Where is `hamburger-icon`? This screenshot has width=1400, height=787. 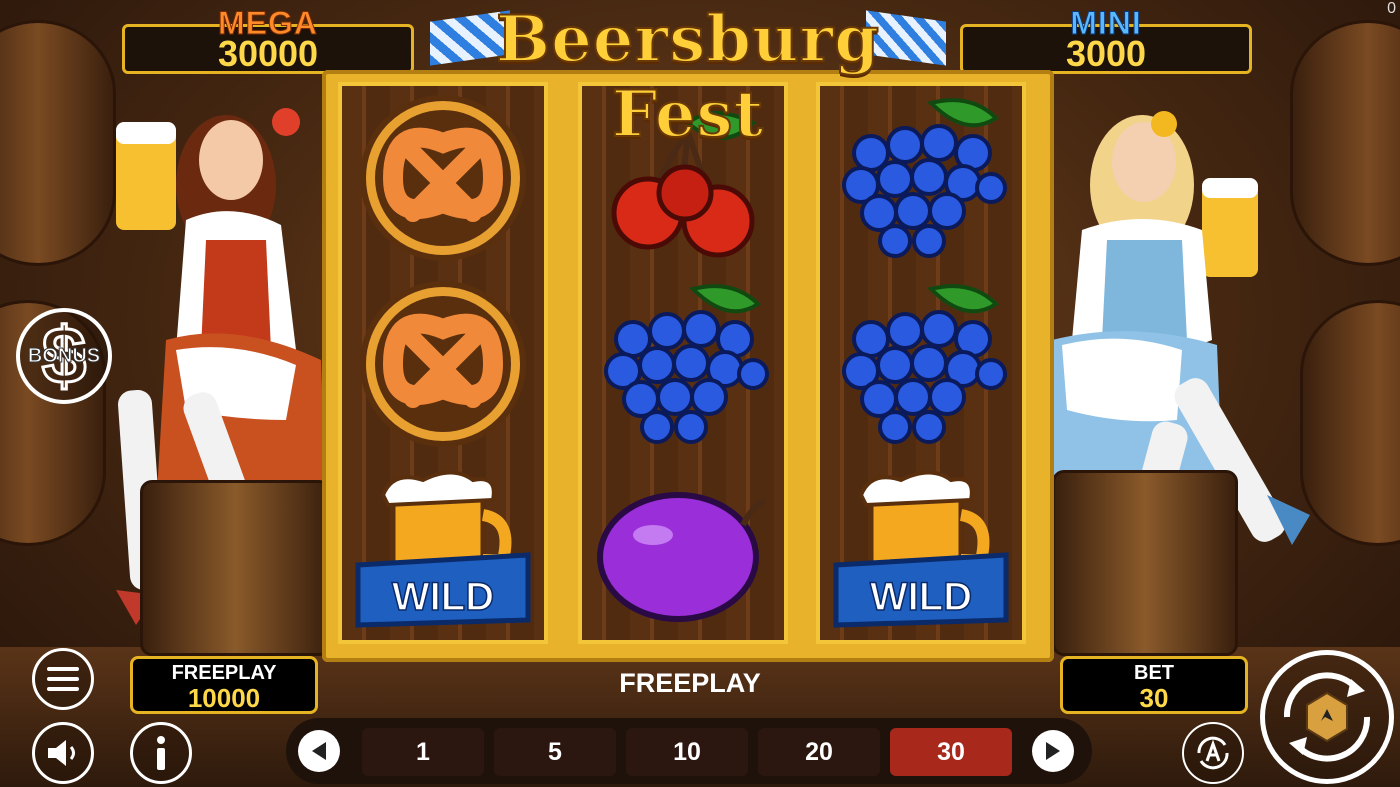
hamburger-icon is located at coordinates (63, 679).